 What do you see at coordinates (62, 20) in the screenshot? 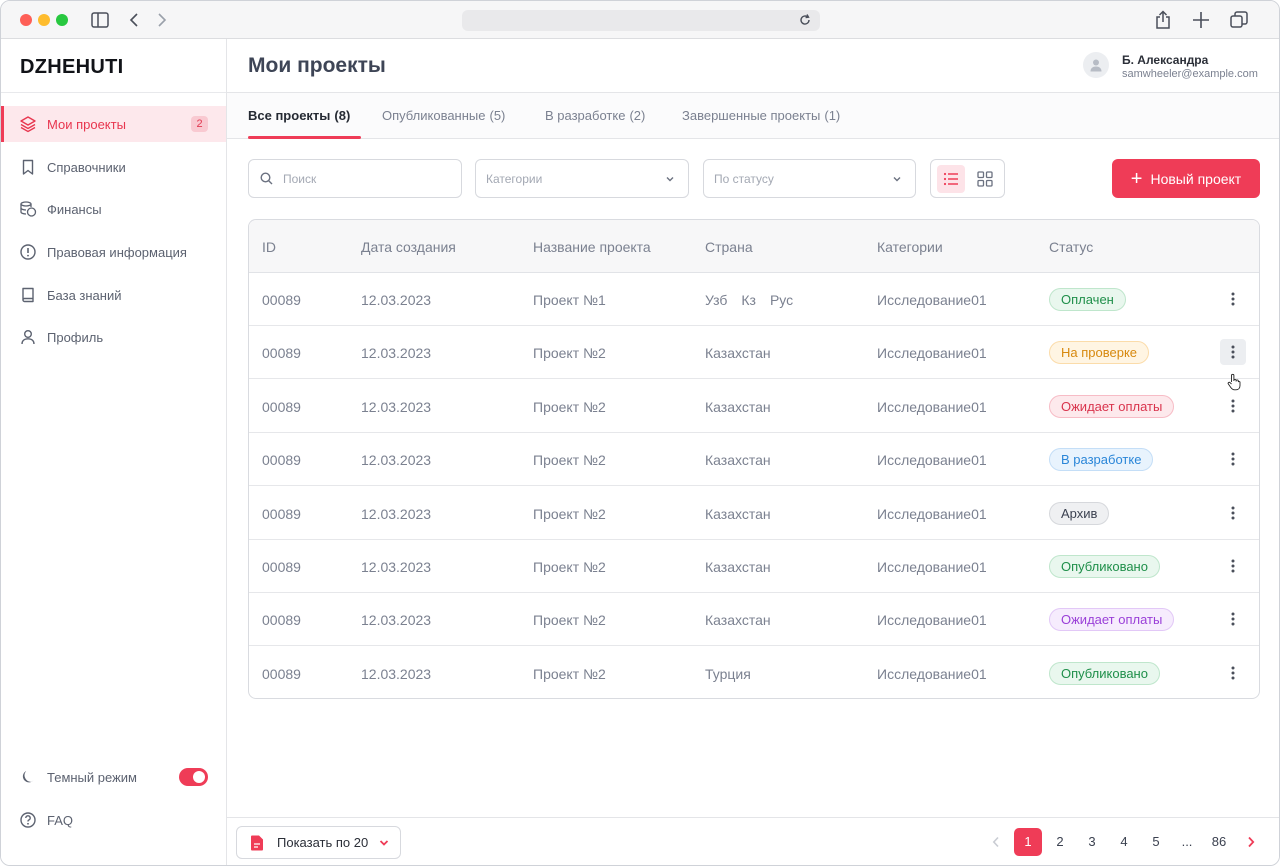
I see `maximize-window-button` at bounding box center [62, 20].